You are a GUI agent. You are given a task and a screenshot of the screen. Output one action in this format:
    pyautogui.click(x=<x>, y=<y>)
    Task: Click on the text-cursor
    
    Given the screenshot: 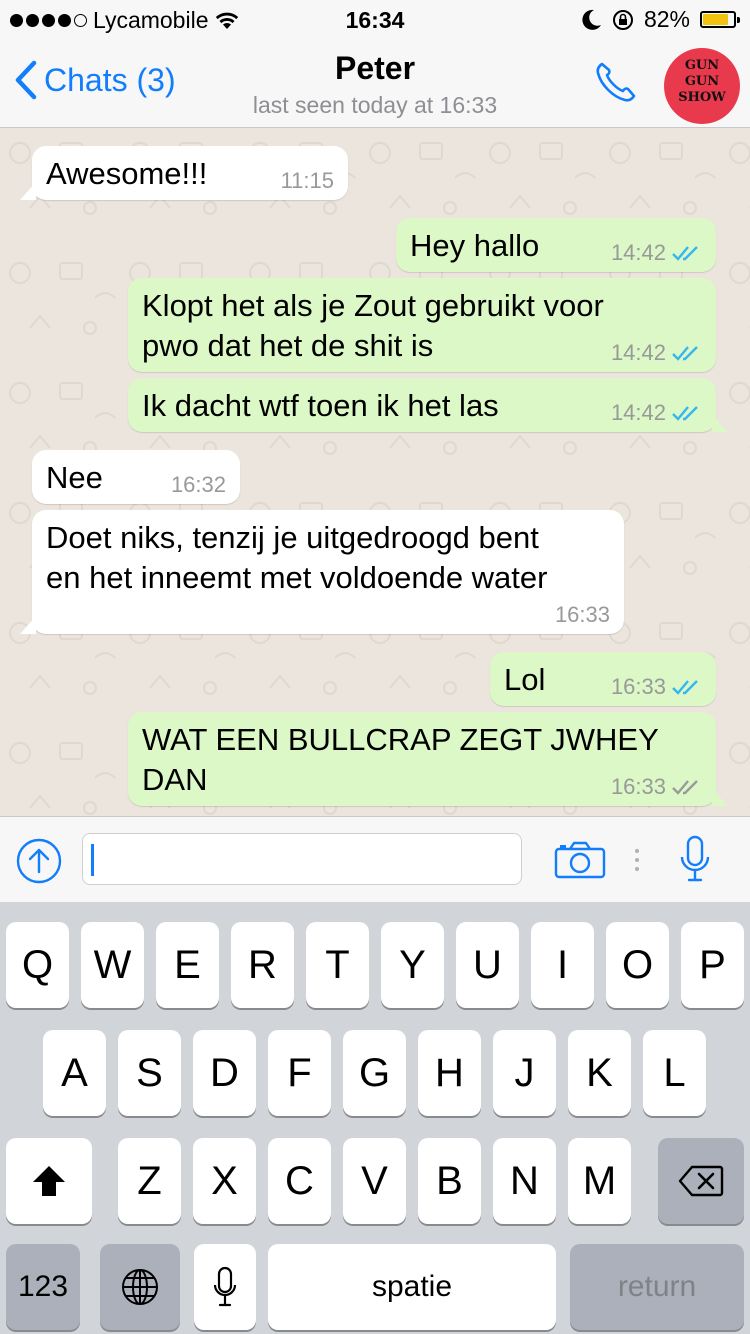 What is the action you would take?
    pyautogui.click(x=92, y=860)
    